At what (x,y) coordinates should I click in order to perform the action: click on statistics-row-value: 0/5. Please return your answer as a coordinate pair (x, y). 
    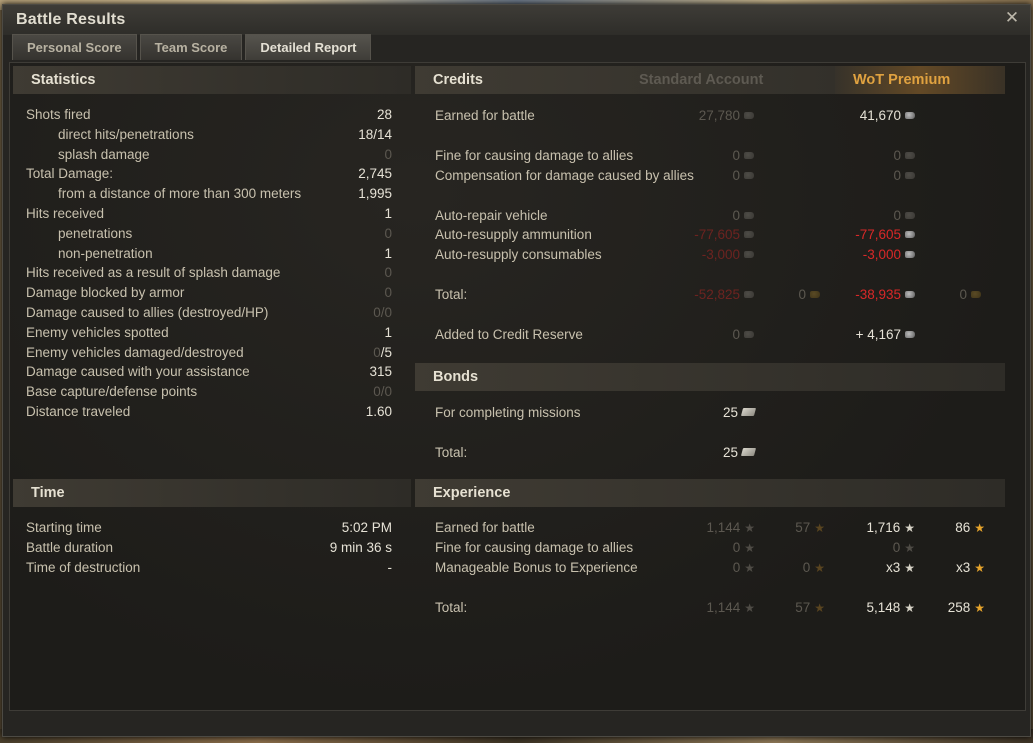
    Looking at the image, I should click on (382, 352).